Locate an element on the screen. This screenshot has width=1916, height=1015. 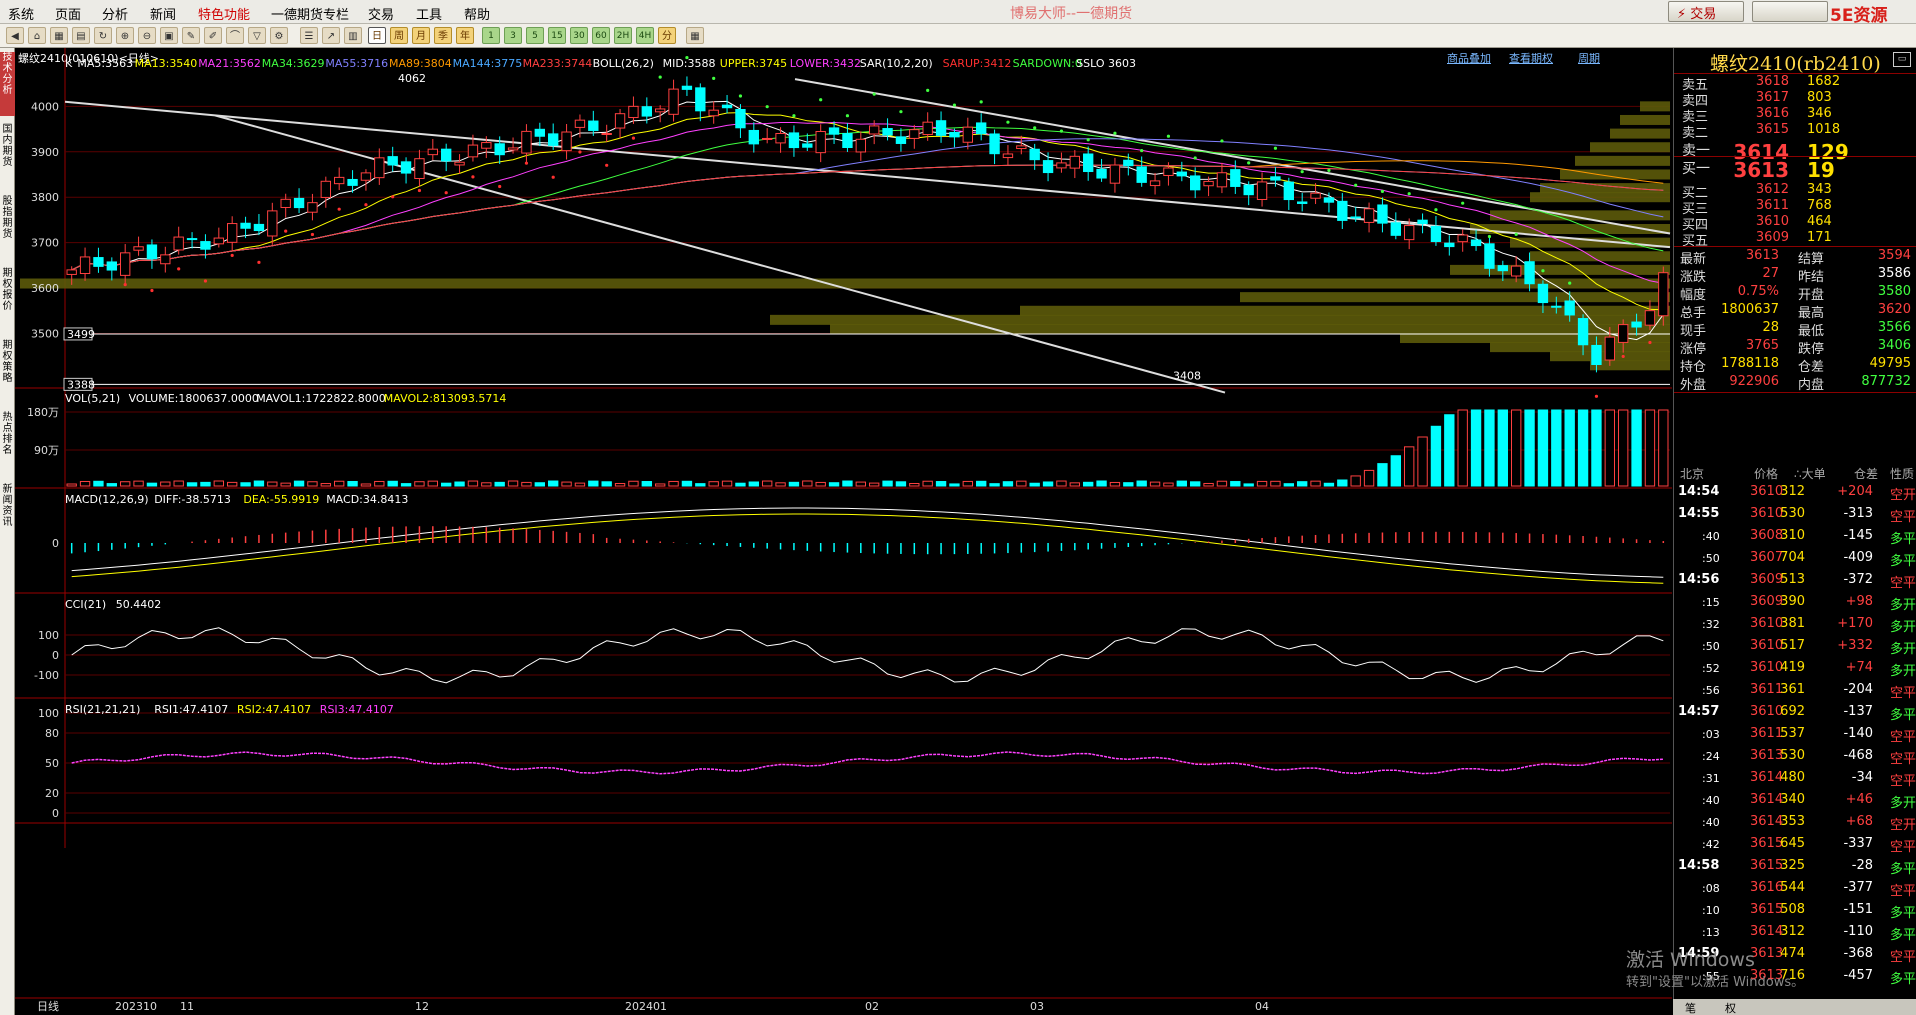
tick-row: :24 3613 530 -468 空平 is located at coordinates (1795, 759).